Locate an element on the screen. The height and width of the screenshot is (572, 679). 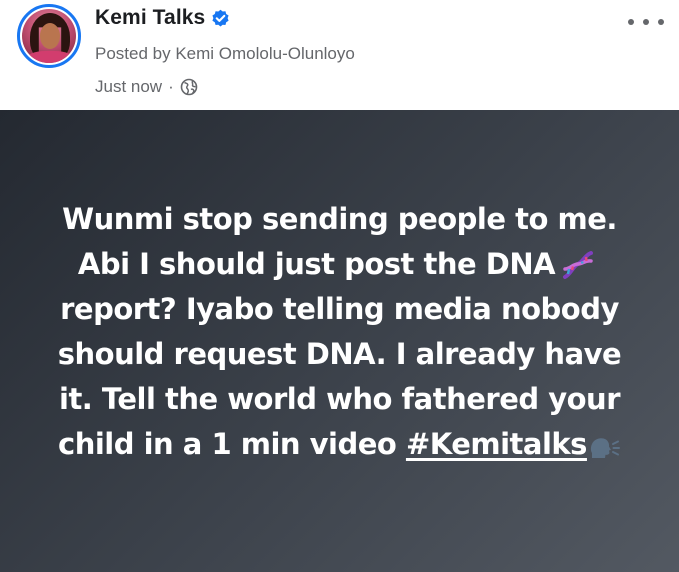
timestamp: Just now is located at coordinates (128, 87).